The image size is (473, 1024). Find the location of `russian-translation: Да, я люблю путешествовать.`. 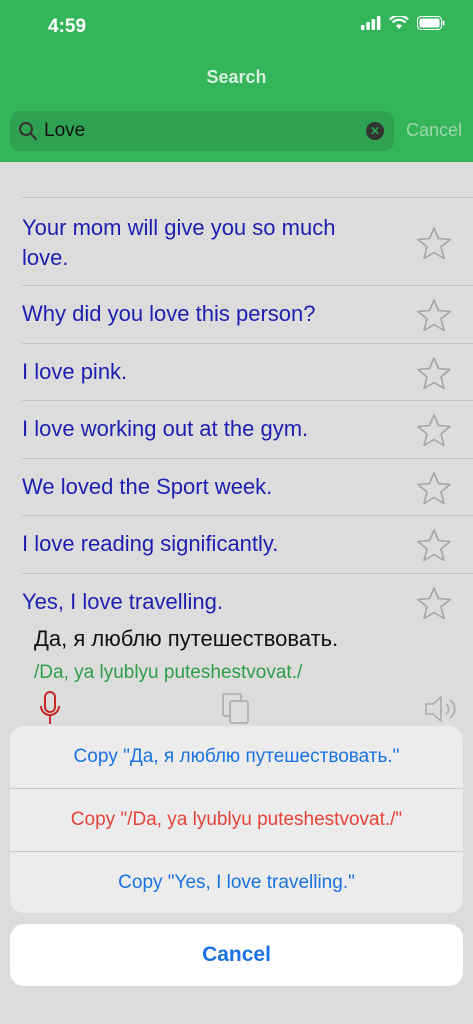

russian-translation: Да, я люблю путешествовать. is located at coordinates (186, 638).